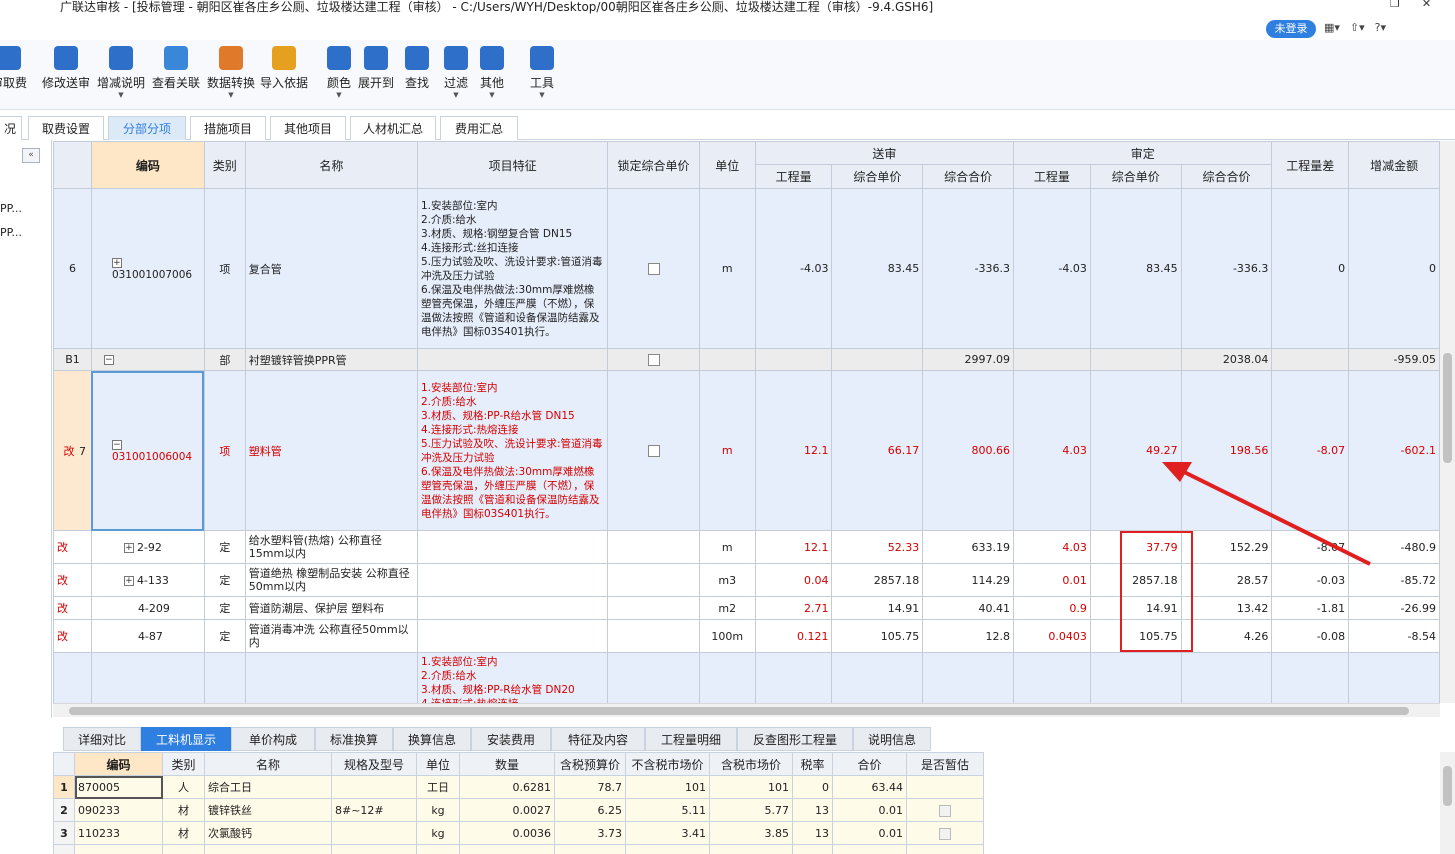 The width and height of the screenshot is (1455, 854). What do you see at coordinates (751, 810) in the screenshot?
I see `sub-market-in: 5.77` at bounding box center [751, 810].